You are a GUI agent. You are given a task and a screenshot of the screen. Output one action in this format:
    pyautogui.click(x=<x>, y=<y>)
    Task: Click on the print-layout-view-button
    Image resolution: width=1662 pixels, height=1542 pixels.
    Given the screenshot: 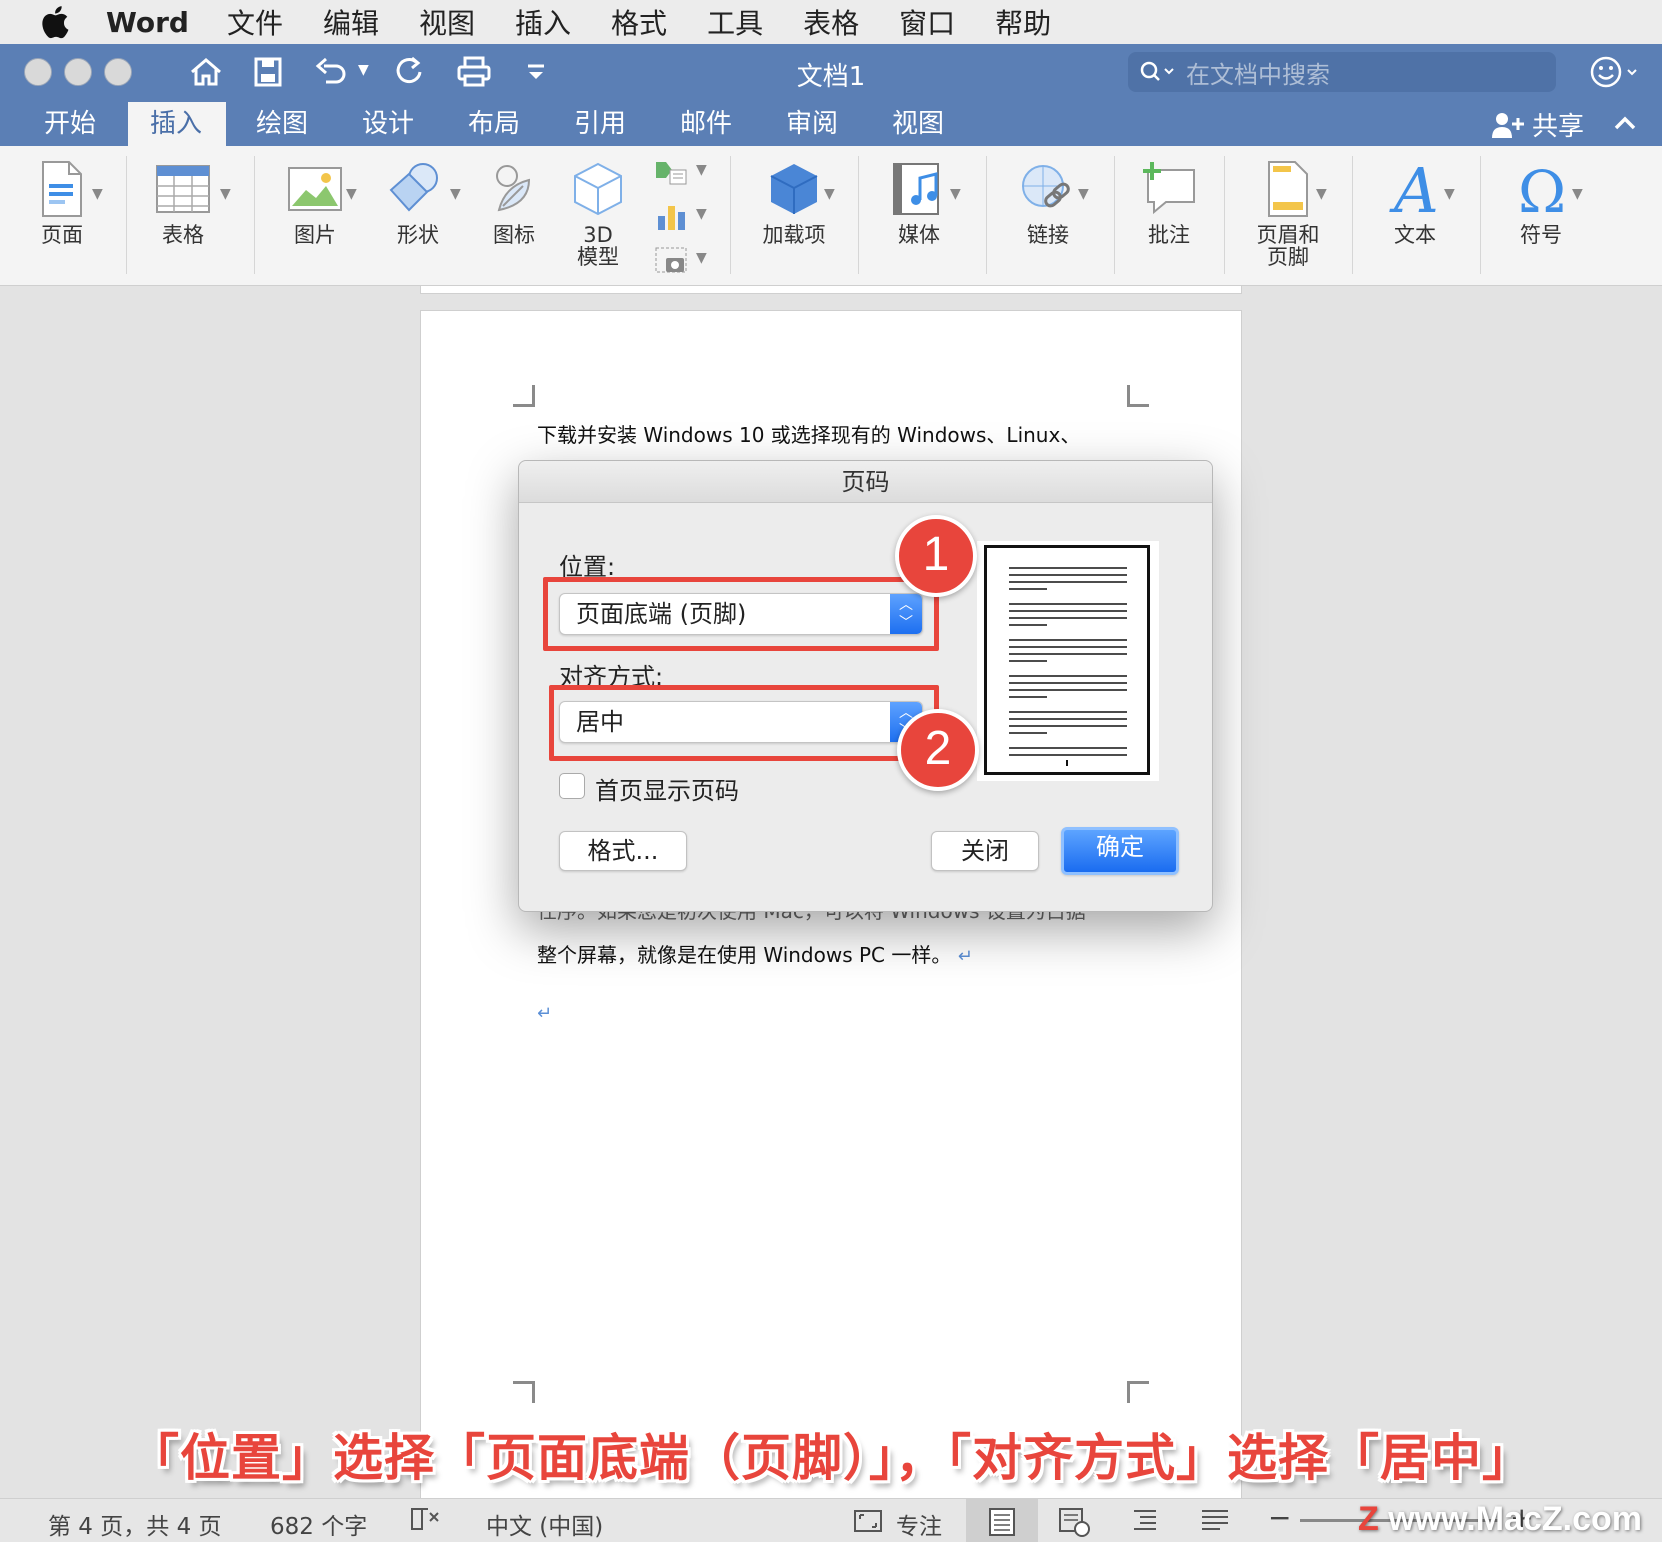 What is the action you would take?
    pyautogui.click(x=1002, y=1520)
    